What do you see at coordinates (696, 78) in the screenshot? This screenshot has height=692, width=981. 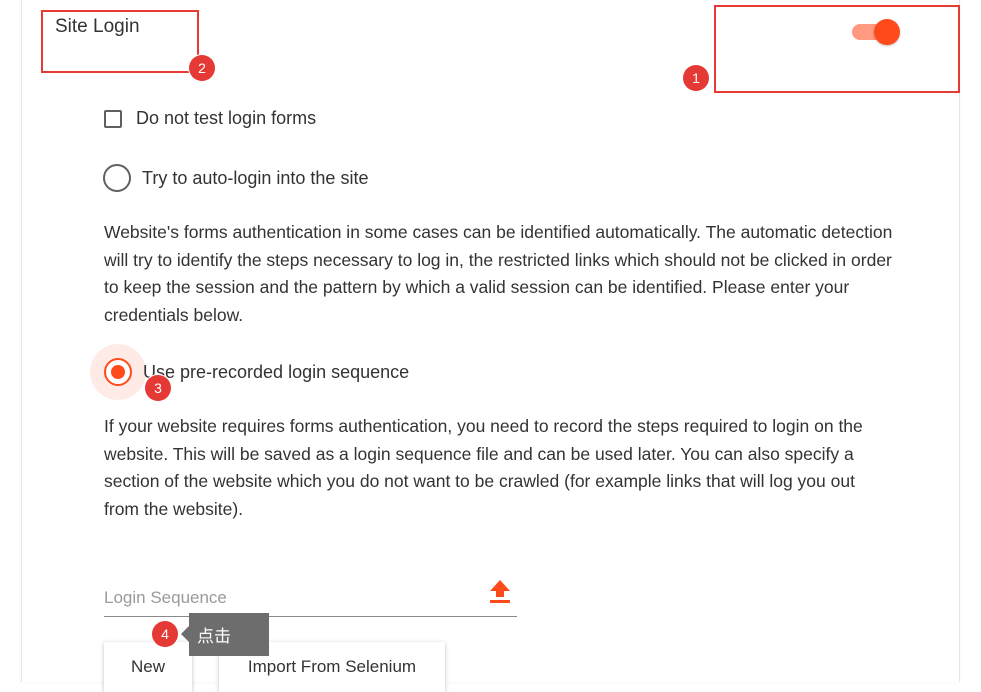 I see `annotation-badge-1: 1` at bounding box center [696, 78].